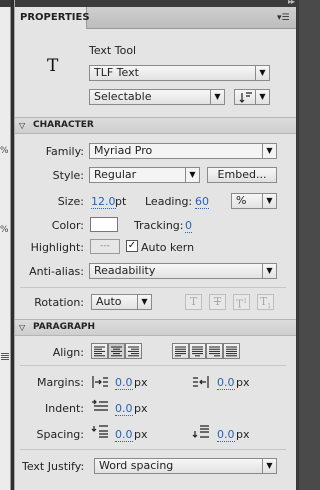  What do you see at coordinates (241, 302) in the screenshot?
I see `superscript-button: T1` at bounding box center [241, 302].